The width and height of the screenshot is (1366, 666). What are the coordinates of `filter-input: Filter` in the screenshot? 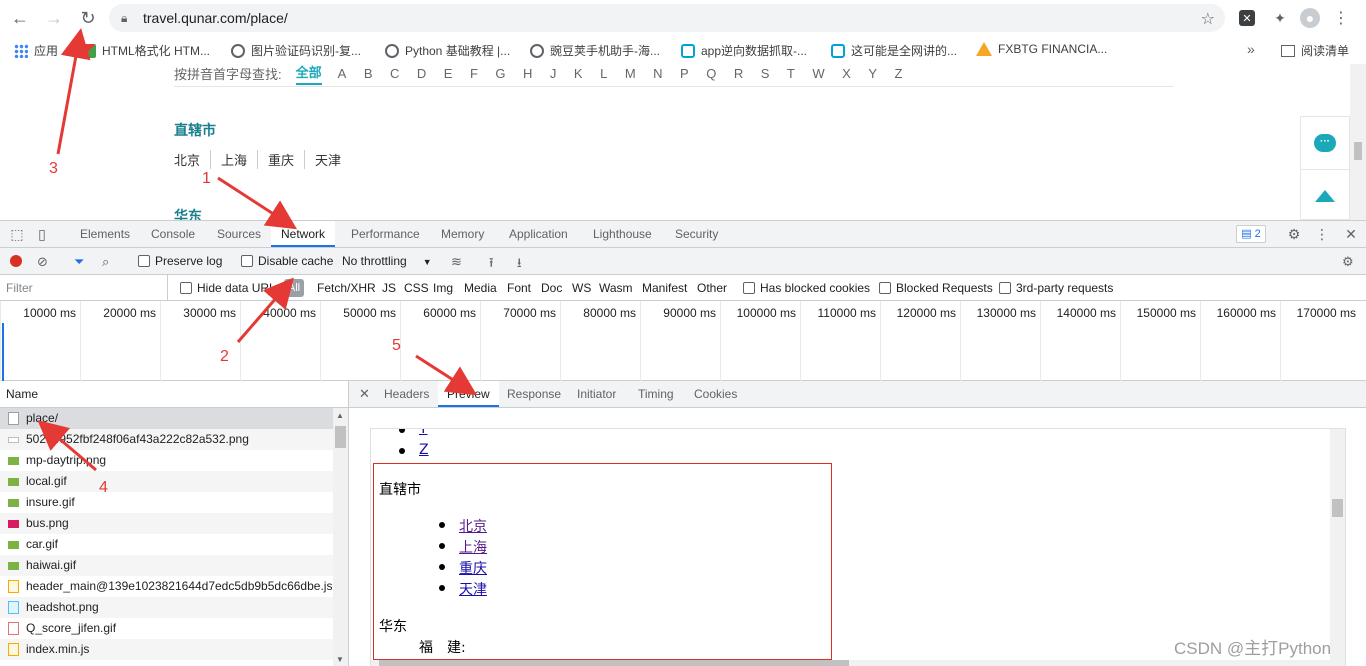 It's located at (84, 287).